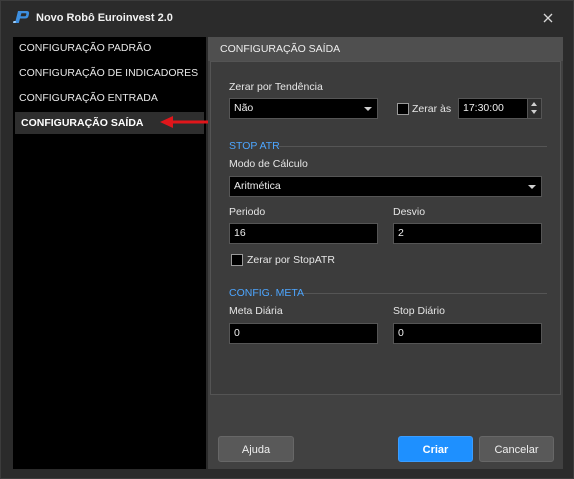 The image size is (574, 479). Describe the element at coordinates (413, 146) in the screenshot. I see `stop-atr-divider` at that location.